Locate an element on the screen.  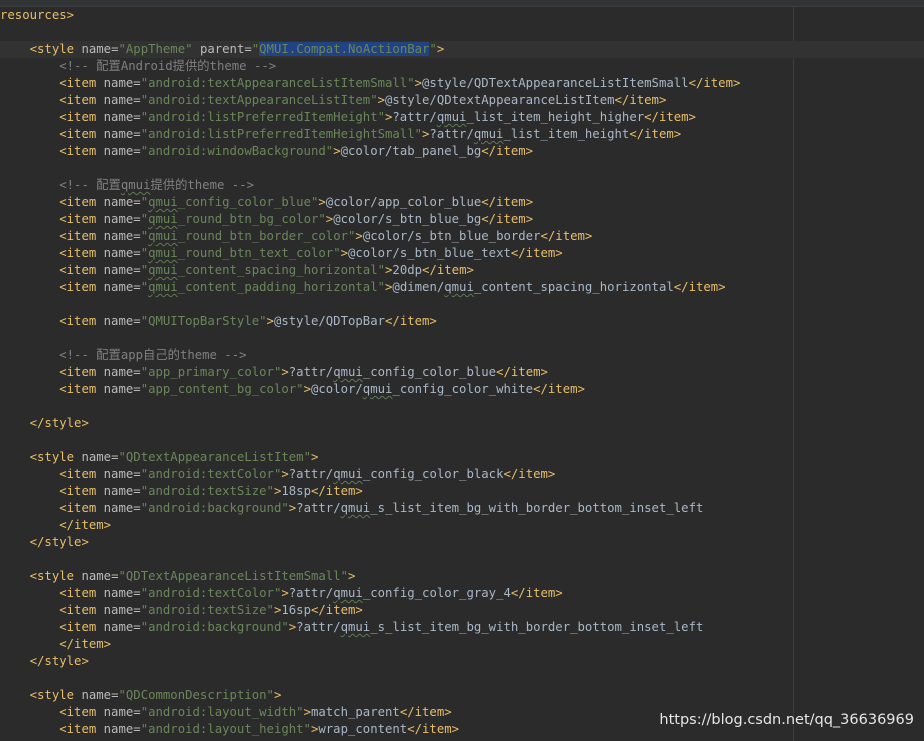
code-token-text: _config_color_gray_4 is located at coordinates (436, 593).